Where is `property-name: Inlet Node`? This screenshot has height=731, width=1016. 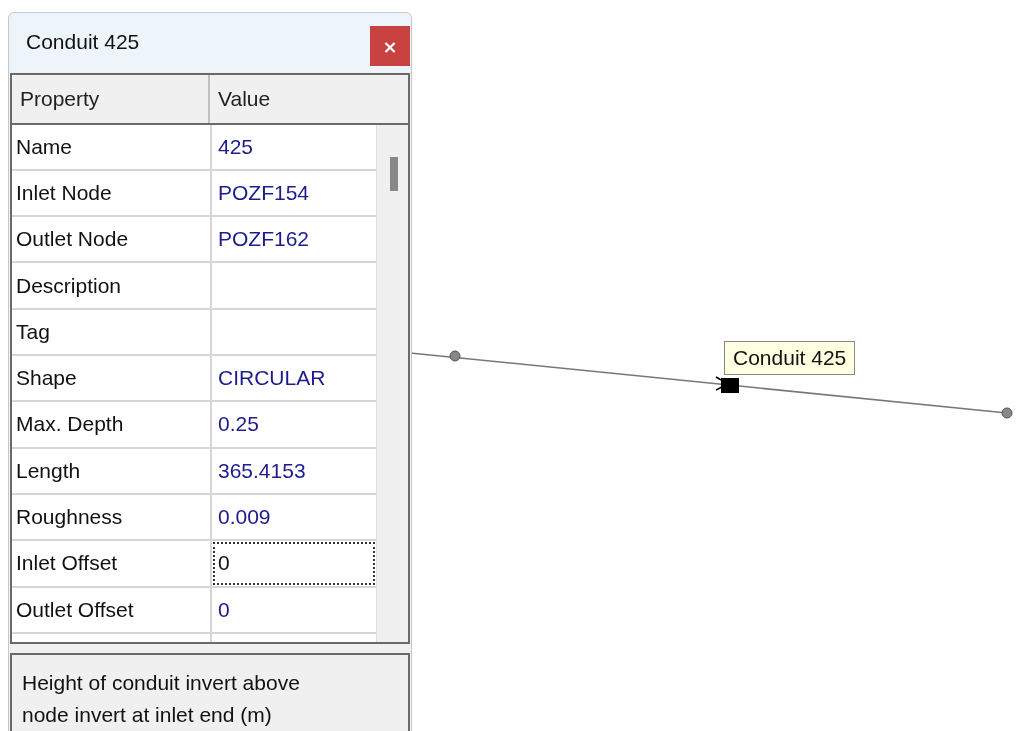
property-name: Inlet Node is located at coordinates (112, 193).